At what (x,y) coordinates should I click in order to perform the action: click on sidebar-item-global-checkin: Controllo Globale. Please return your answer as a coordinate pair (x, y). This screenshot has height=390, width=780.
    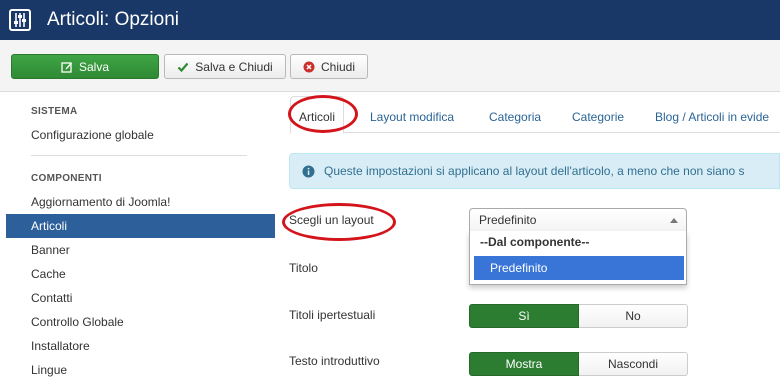
    Looking at the image, I should click on (140, 322).